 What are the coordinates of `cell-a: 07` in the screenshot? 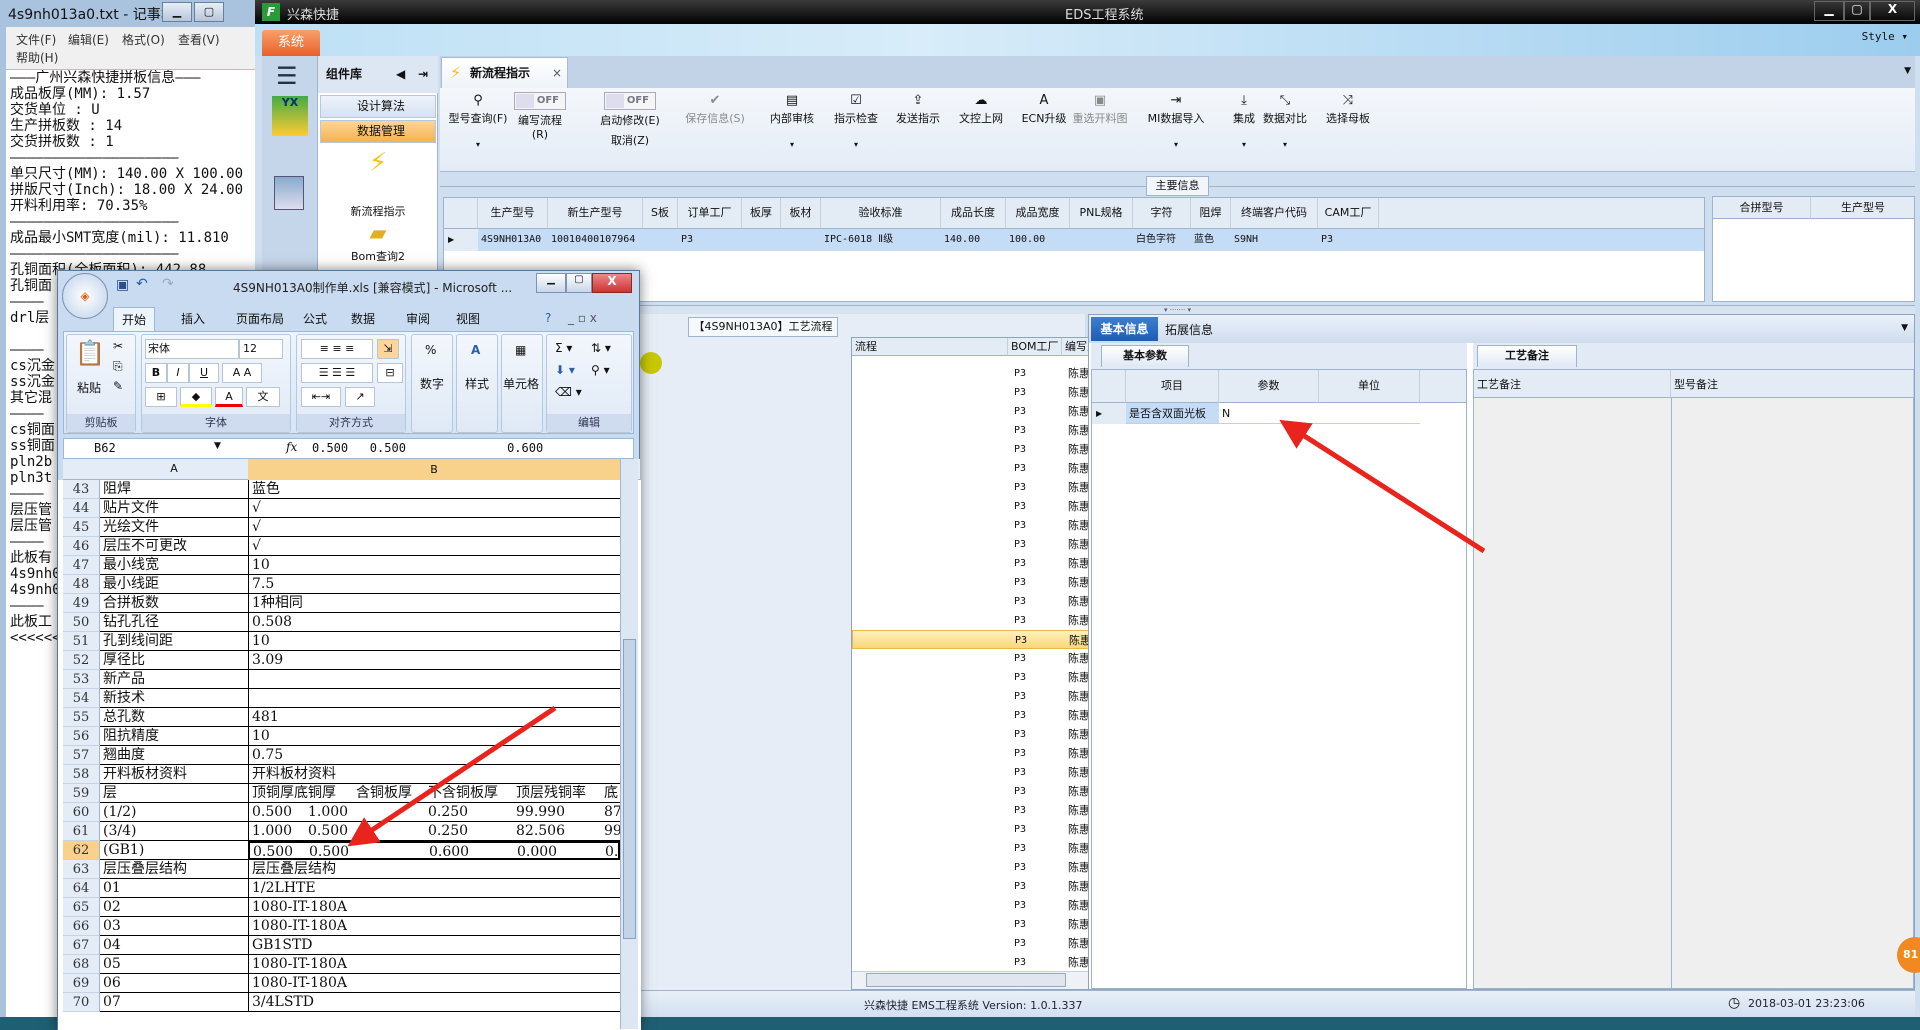 It's located at (174, 1002).